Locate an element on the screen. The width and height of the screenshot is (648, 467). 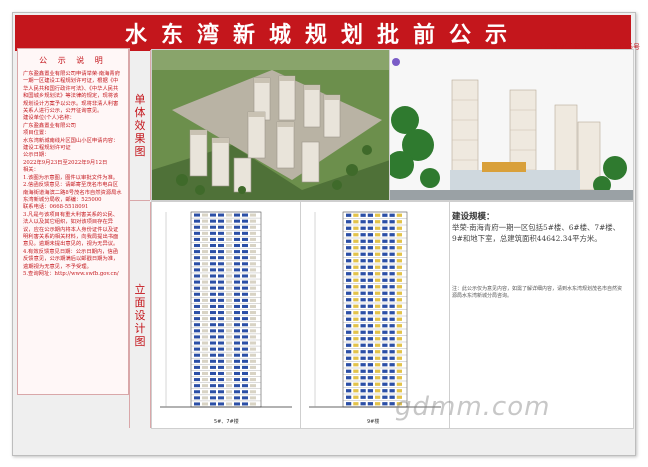
elevation-caption-1: 5#、7#楼 is located at coordinates (226, 422).